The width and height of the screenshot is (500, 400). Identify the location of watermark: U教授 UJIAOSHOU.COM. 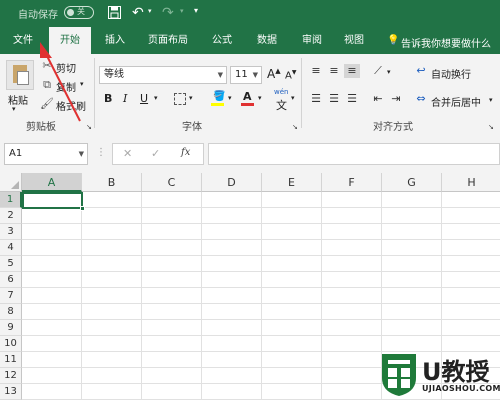
(439, 375).